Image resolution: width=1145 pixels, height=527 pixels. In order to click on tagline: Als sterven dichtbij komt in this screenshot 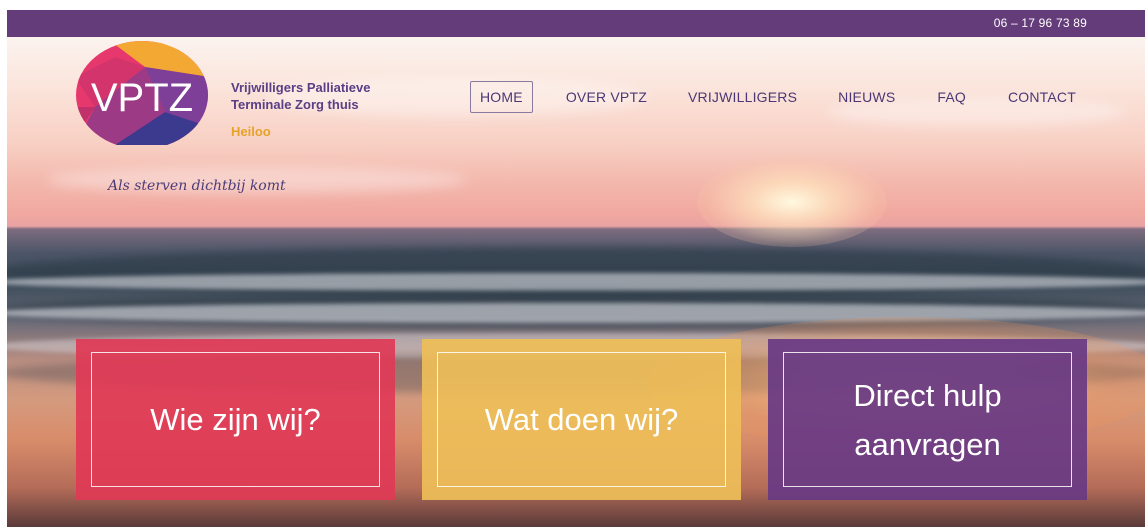, I will do `click(197, 186)`.